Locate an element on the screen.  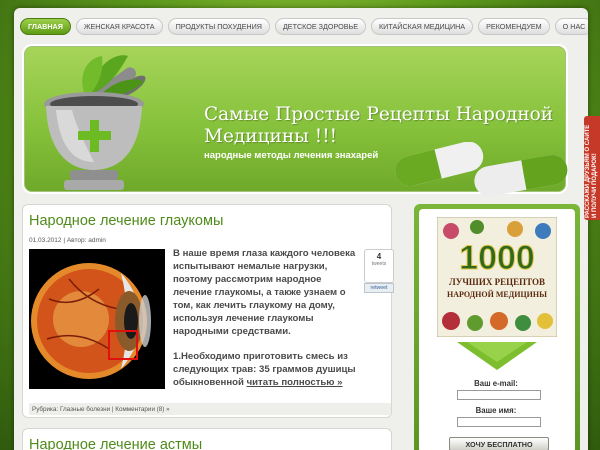
post-title: Народное лечение глаукомы is located at coordinates (126, 221).